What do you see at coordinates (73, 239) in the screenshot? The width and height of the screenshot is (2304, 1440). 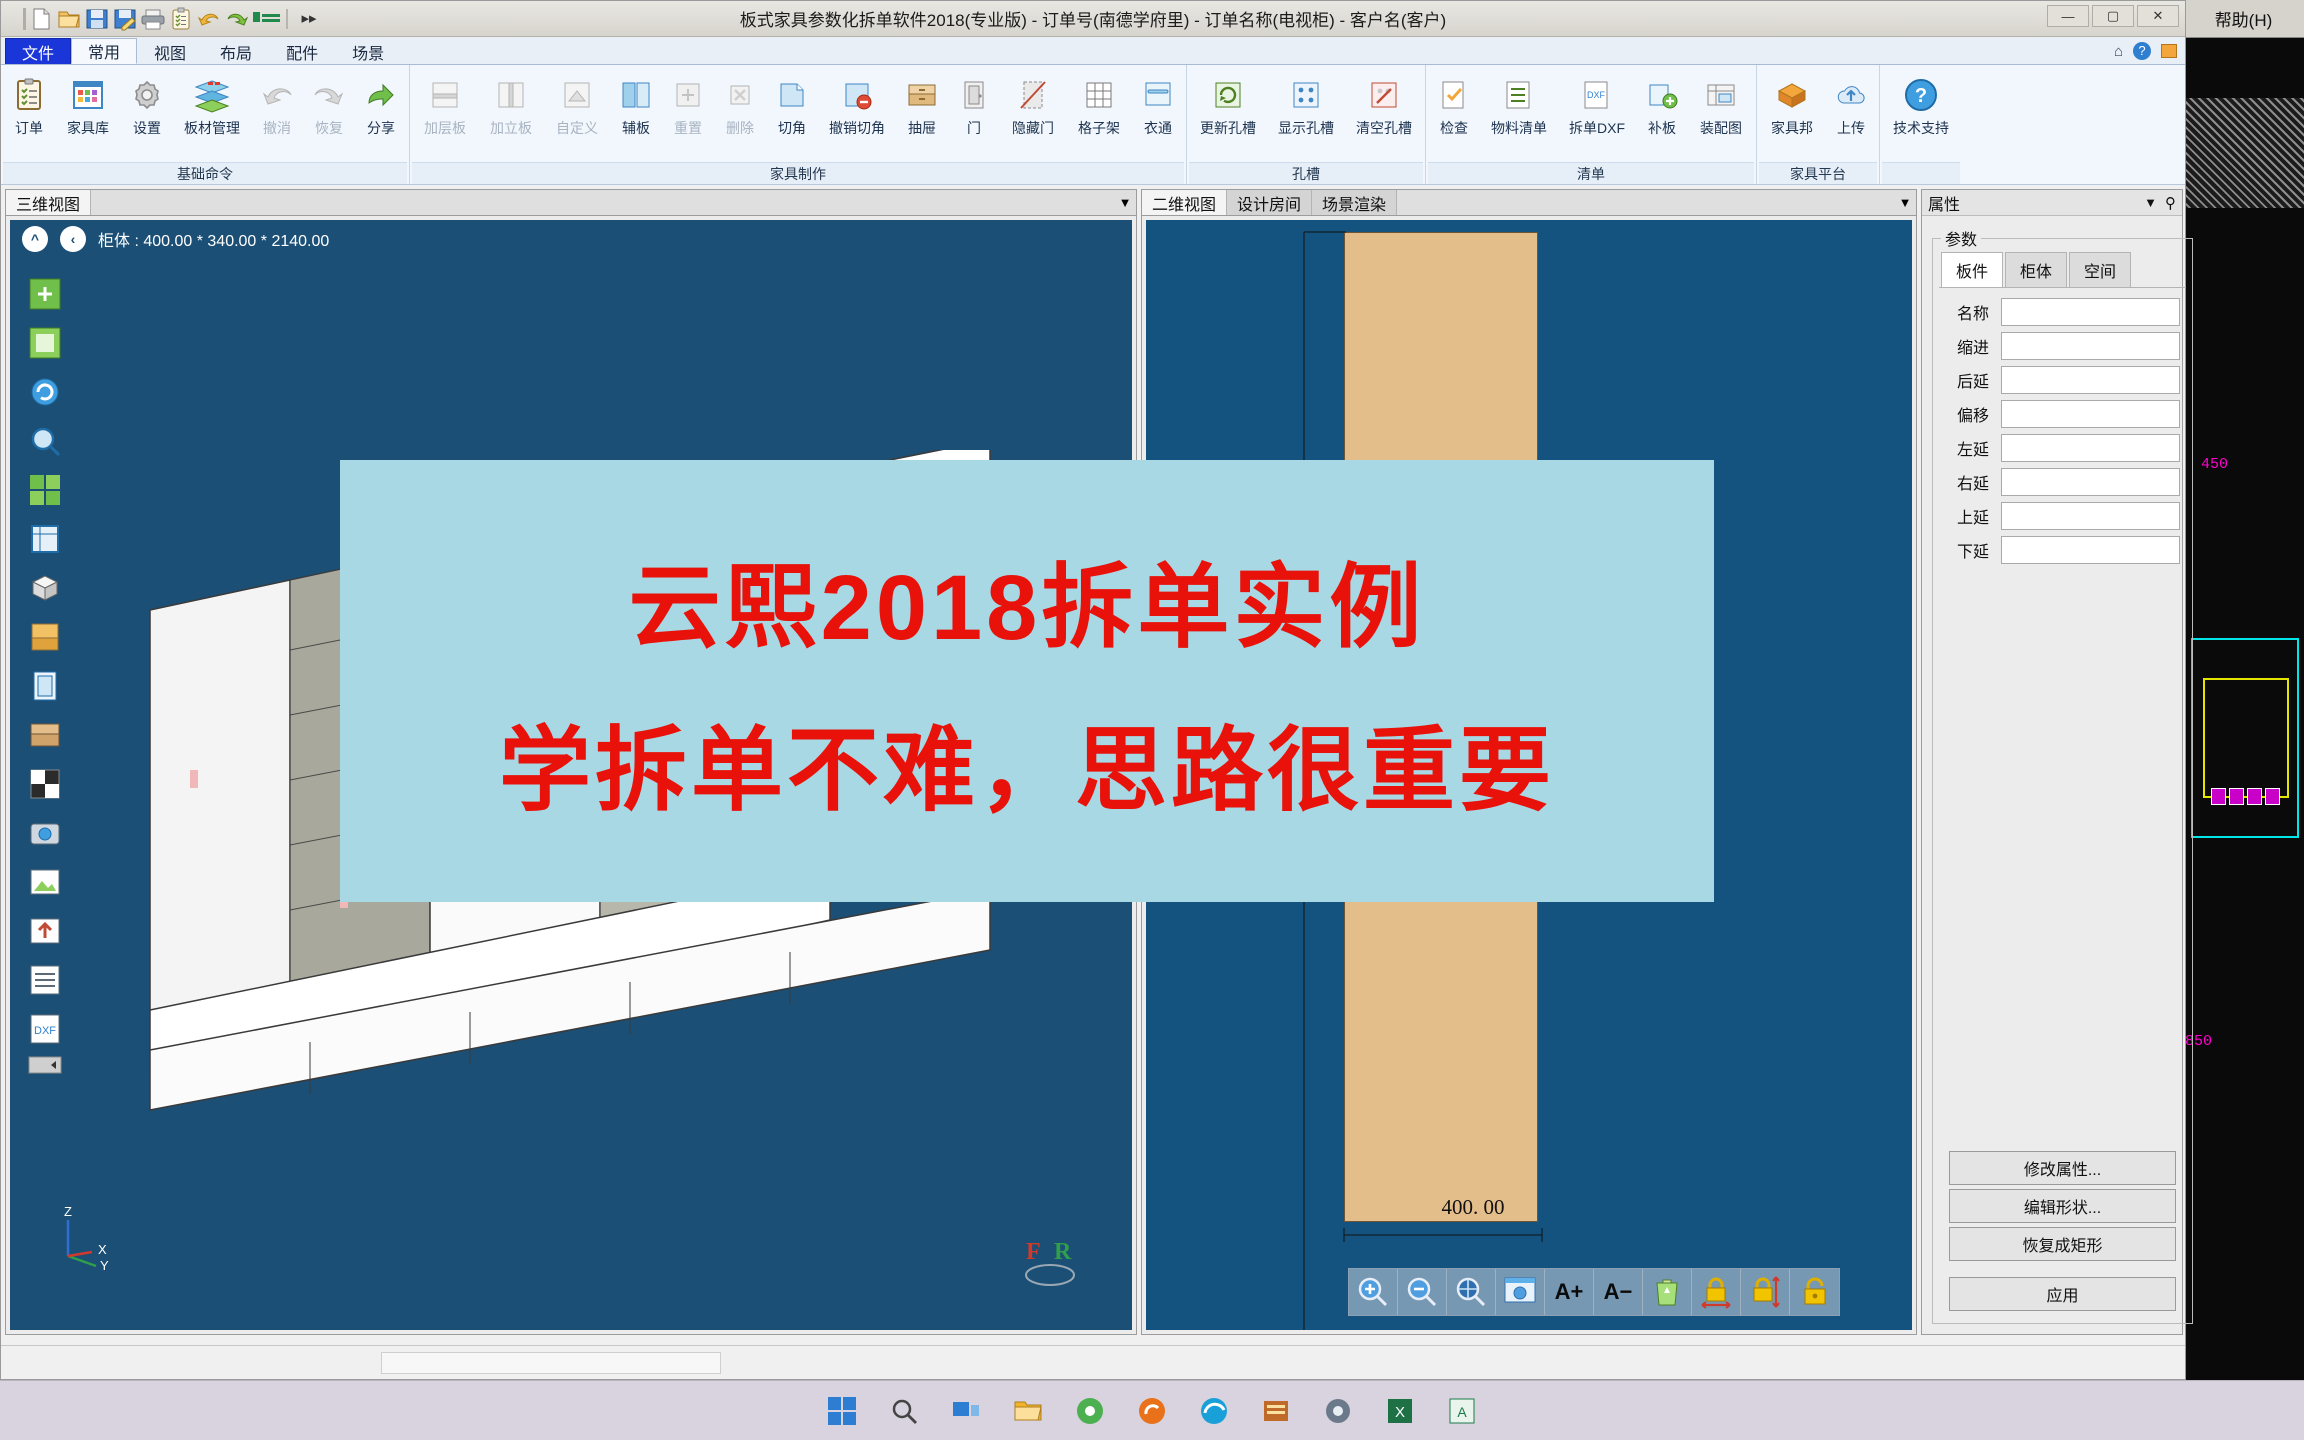 I see `back-icon: ‹` at bounding box center [73, 239].